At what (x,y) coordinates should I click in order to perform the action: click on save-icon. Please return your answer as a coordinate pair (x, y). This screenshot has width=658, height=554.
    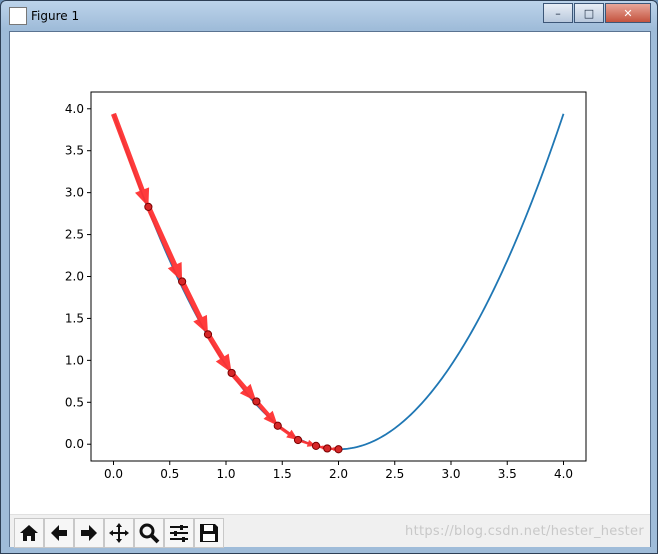
    Looking at the image, I should click on (209, 533).